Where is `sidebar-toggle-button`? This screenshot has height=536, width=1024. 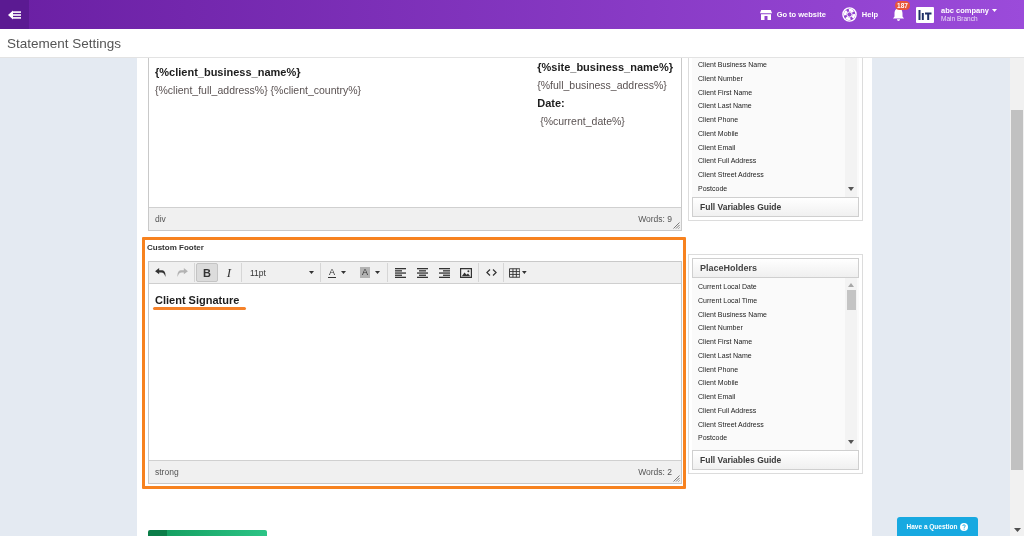
sidebar-toggle-button is located at coordinates (14, 14).